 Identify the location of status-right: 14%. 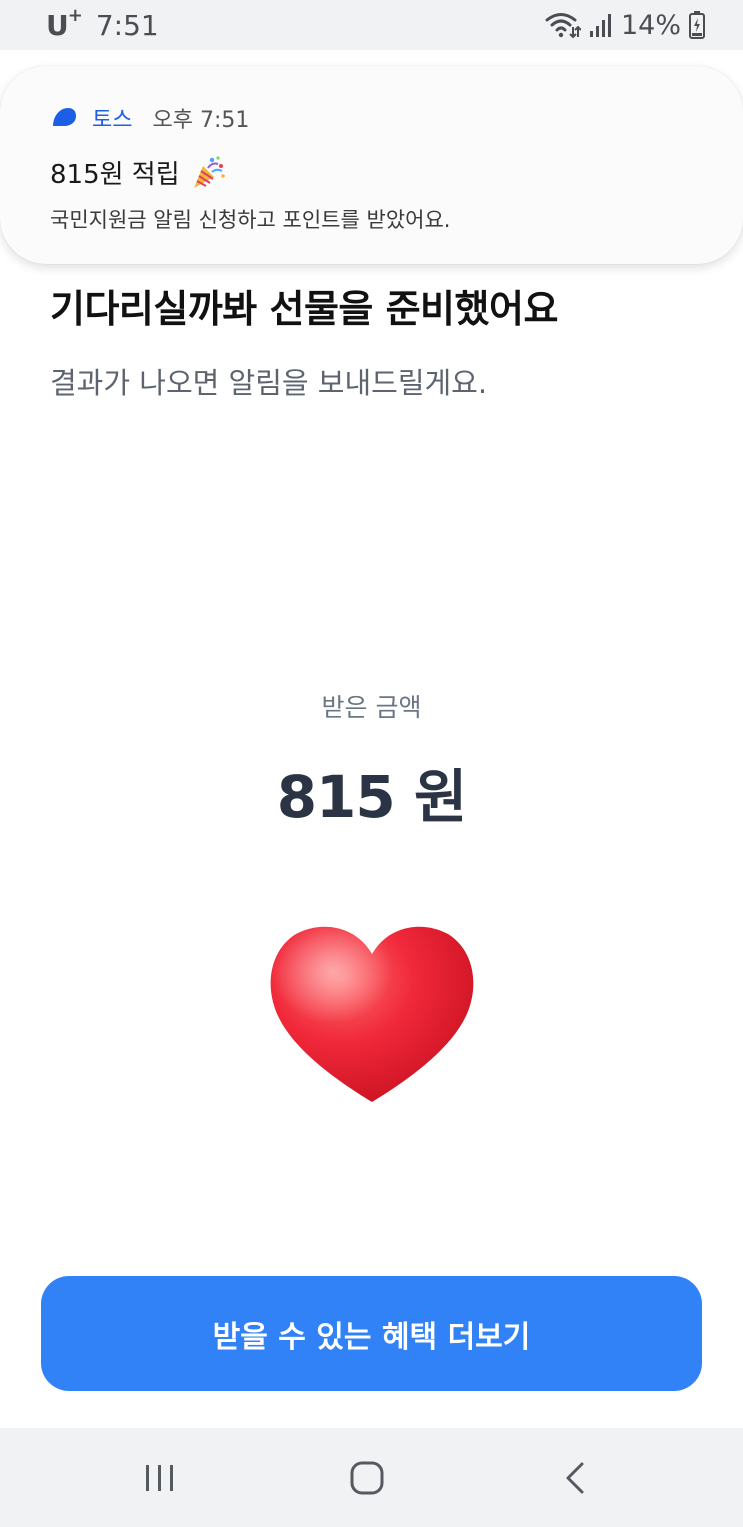
(625, 25).